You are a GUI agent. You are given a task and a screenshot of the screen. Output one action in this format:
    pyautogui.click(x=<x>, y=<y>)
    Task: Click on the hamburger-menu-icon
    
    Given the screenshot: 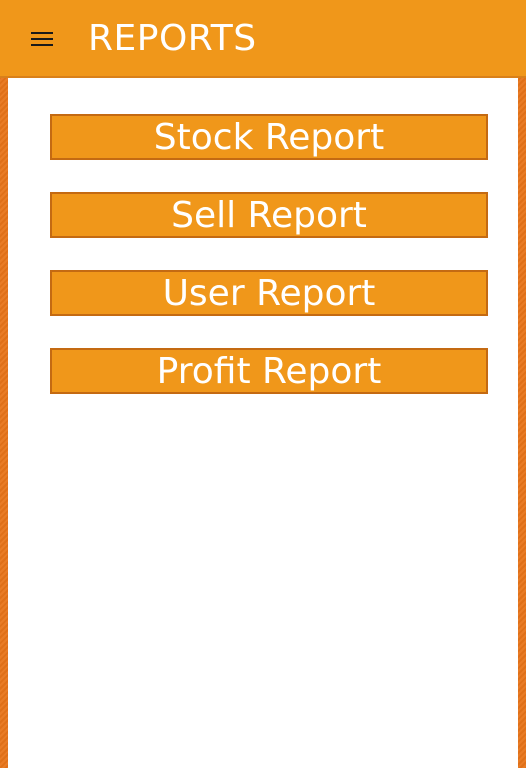 What is the action you would take?
    pyautogui.click(x=42, y=39)
    